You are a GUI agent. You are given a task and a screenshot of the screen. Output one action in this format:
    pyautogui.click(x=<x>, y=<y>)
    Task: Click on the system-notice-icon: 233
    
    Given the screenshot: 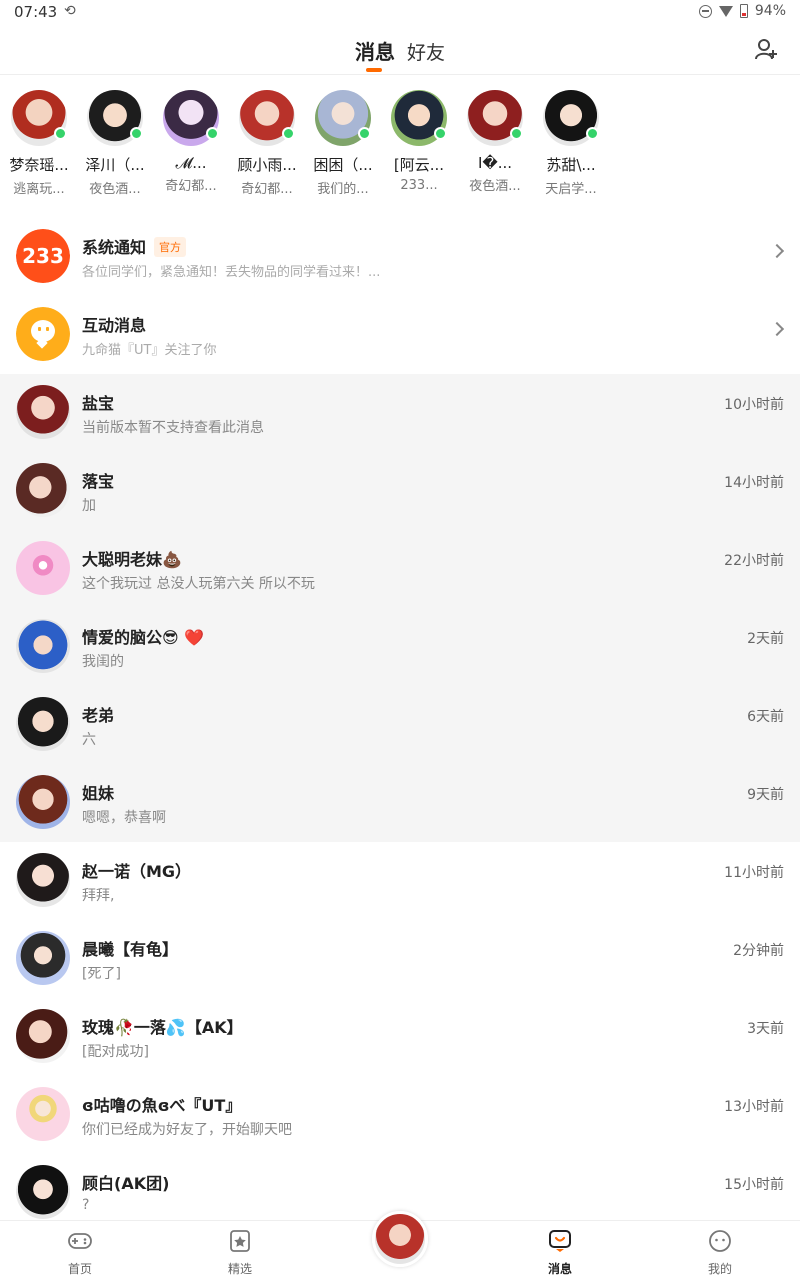 What is the action you would take?
    pyautogui.click(x=43, y=256)
    